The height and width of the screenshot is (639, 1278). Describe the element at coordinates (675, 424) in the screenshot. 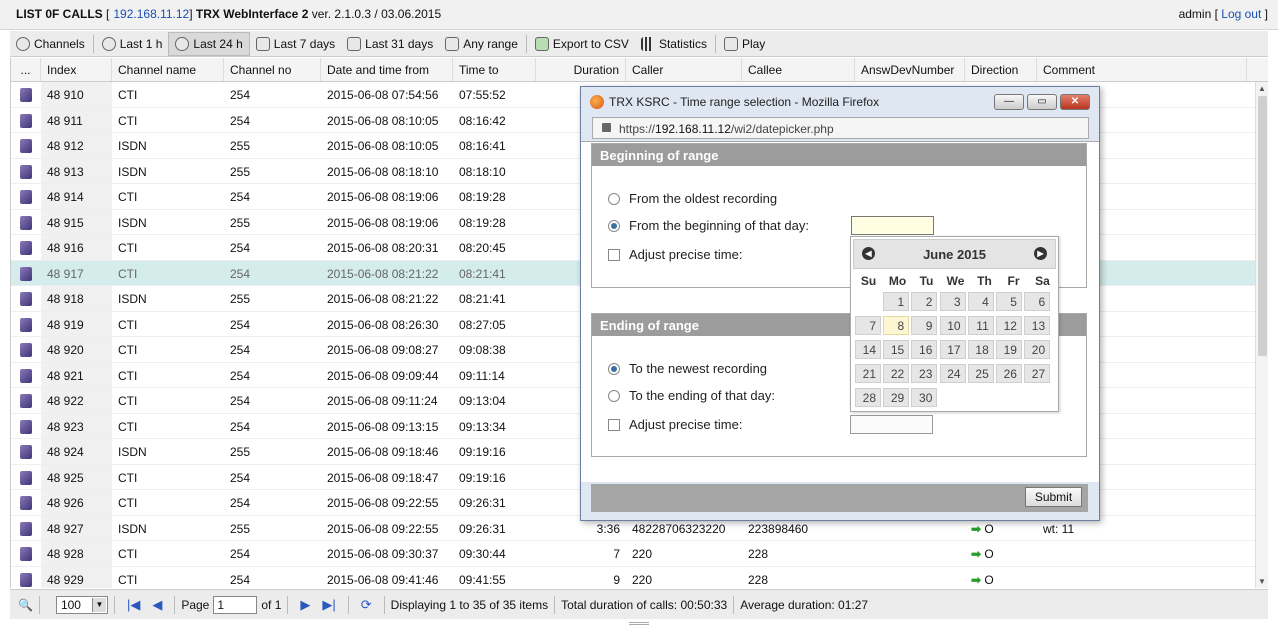

I see `end-adjust-option: Adjust precise time:` at that location.